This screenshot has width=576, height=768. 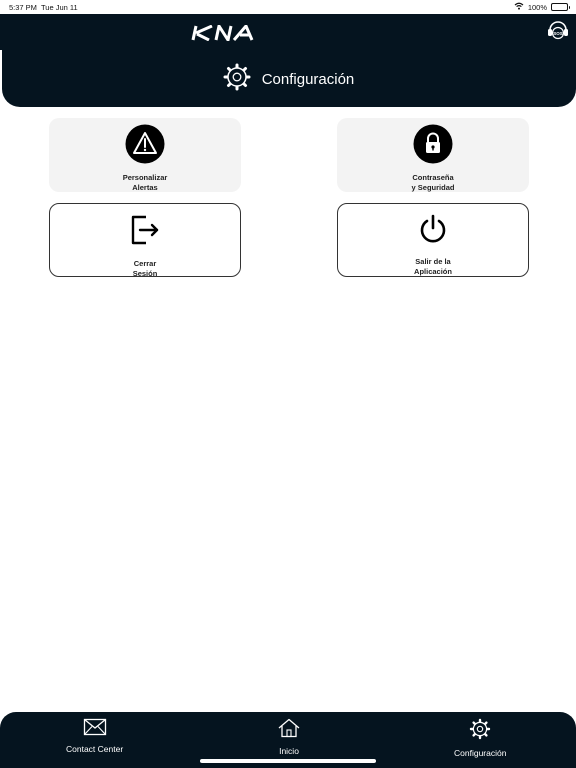 I want to click on tile-label: Salir de la Aplicación, so click(x=433, y=267).